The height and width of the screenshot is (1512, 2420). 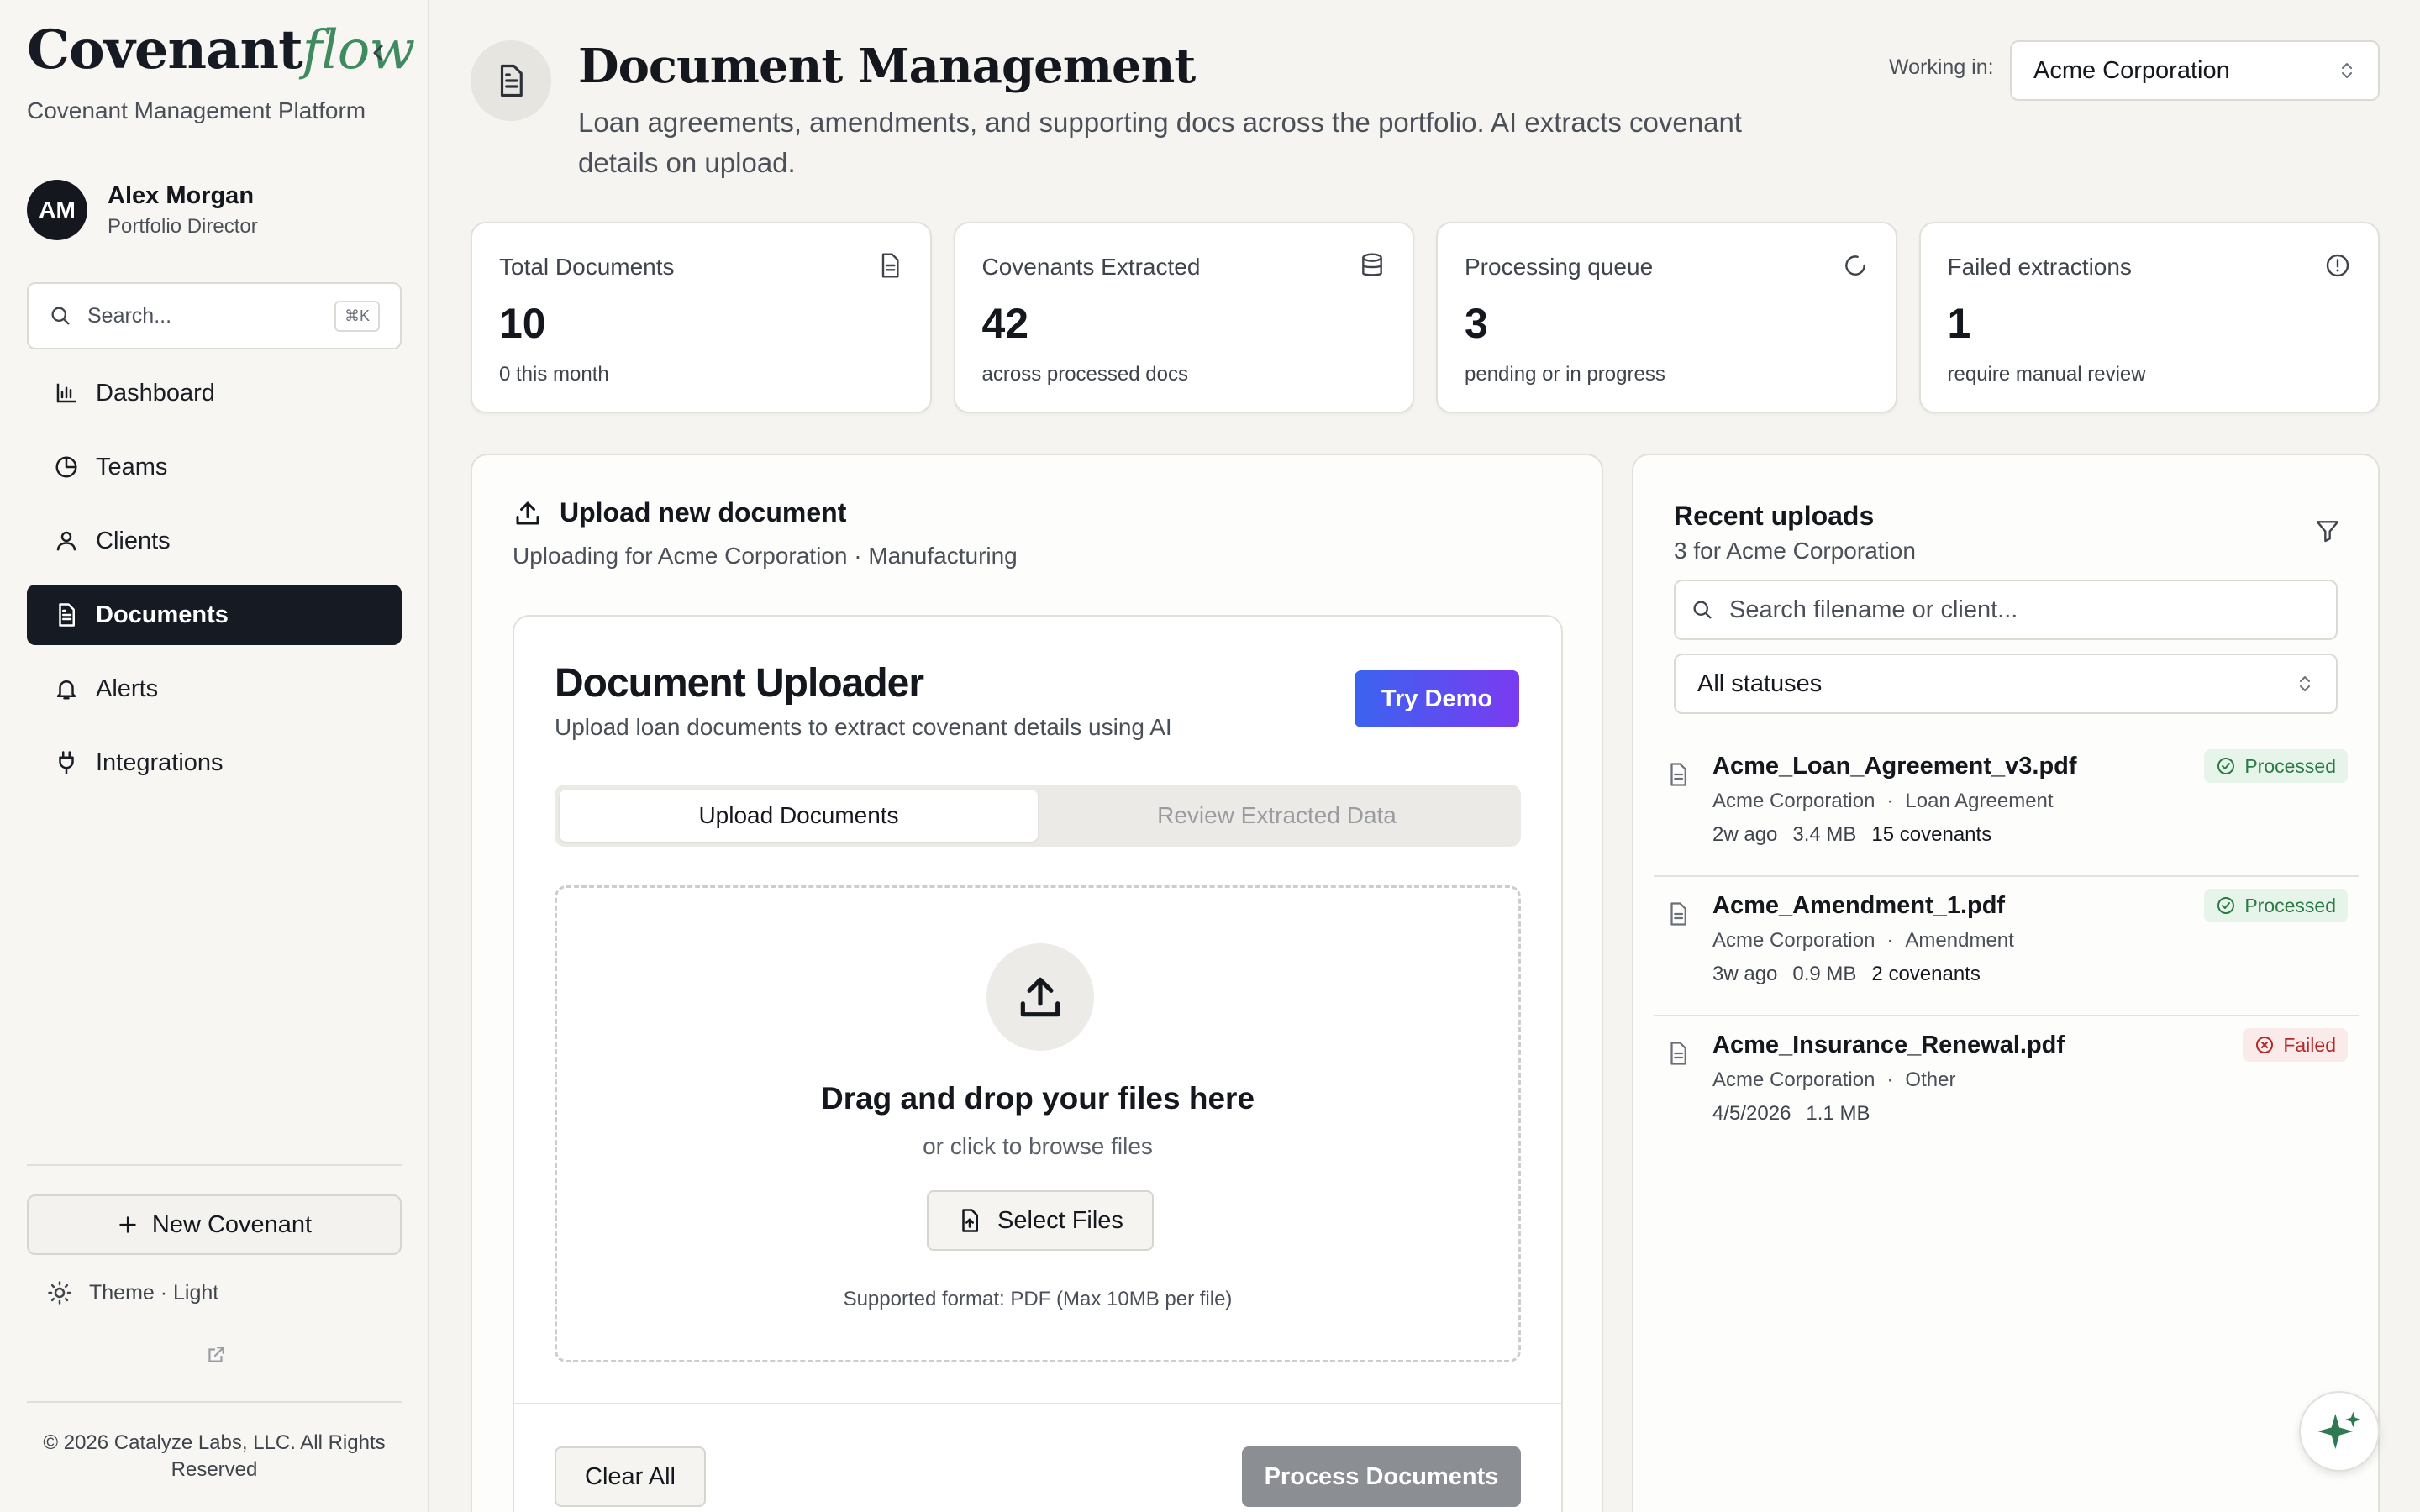 I want to click on stat-label: Processing queue, so click(x=1559, y=267).